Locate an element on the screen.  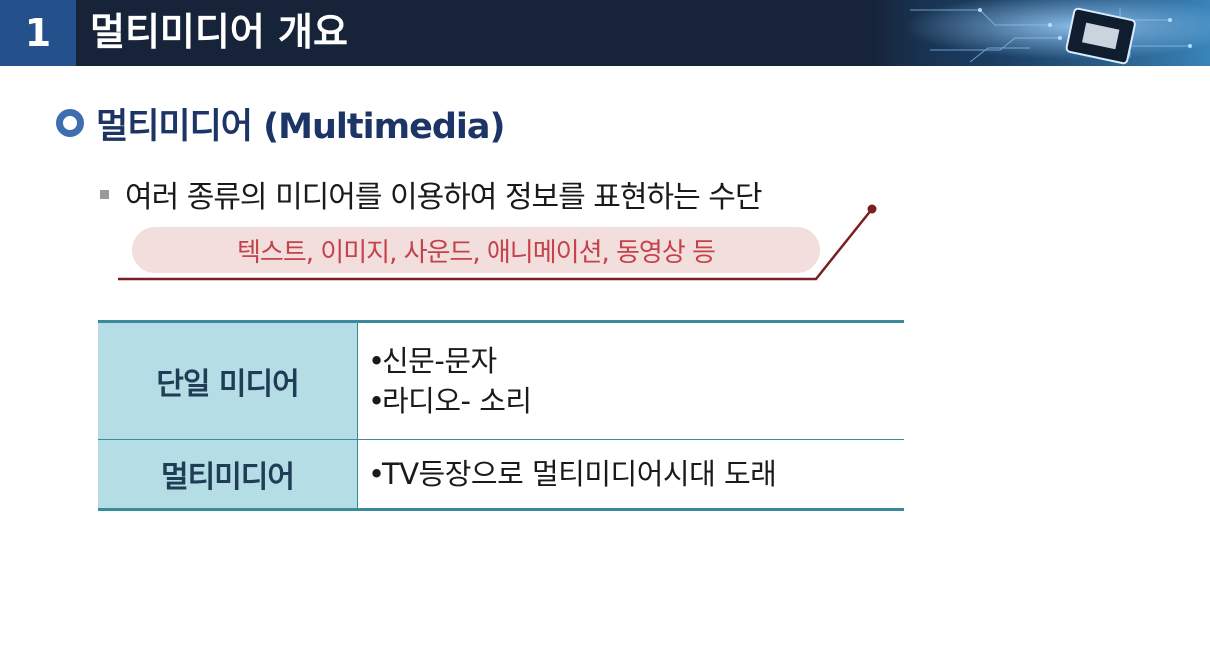
table-row: 단일 미디어 •신문-문자 •라디오- 소리 is located at coordinates (501, 380).